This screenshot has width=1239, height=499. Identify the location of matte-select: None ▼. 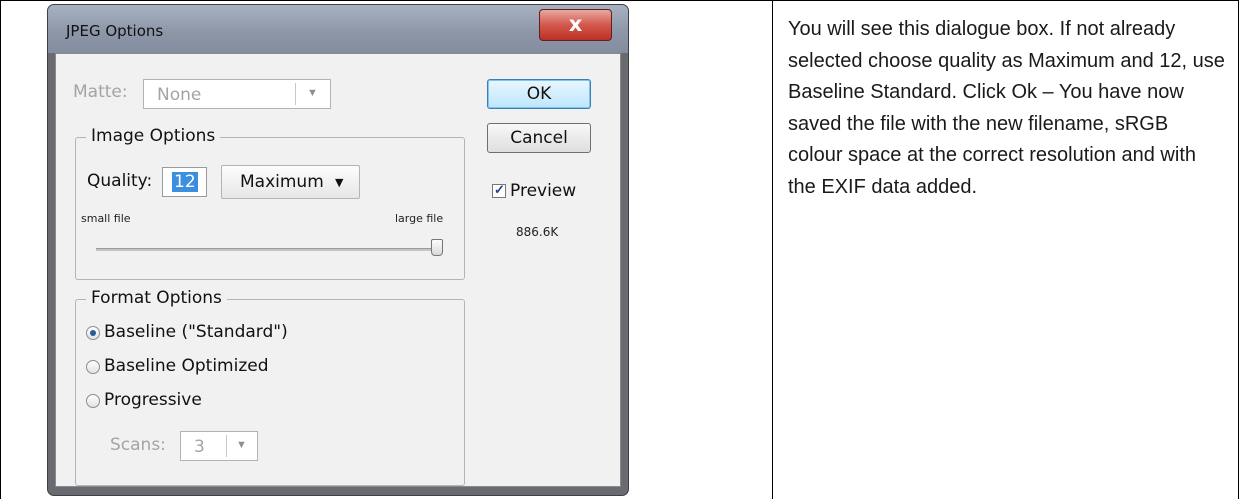
(237, 94).